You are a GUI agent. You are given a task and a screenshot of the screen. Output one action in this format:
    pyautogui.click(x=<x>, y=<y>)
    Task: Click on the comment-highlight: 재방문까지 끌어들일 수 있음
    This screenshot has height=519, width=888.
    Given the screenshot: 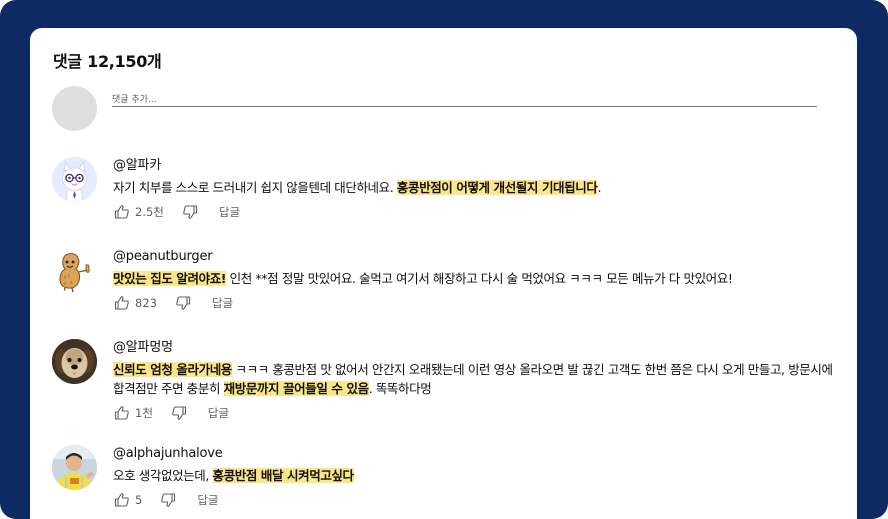 What is the action you would take?
    pyautogui.click(x=296, y=388)
    